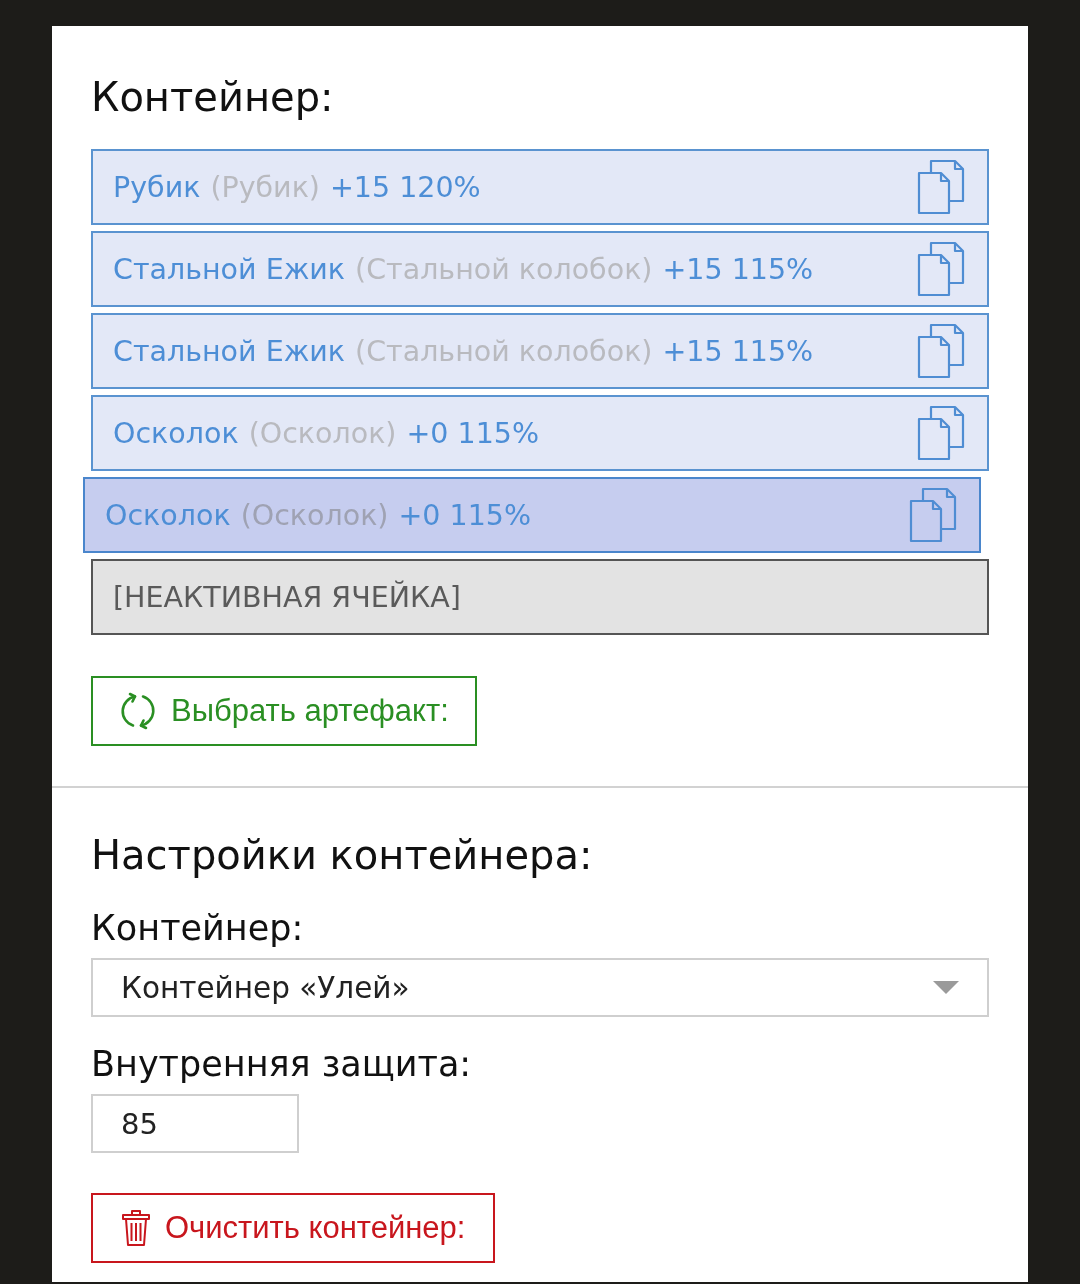 The image size is (1080, 1284). Describe the element at coordinates (195, 1123) in the screenshot. I see `protection-input: 85` at that location.